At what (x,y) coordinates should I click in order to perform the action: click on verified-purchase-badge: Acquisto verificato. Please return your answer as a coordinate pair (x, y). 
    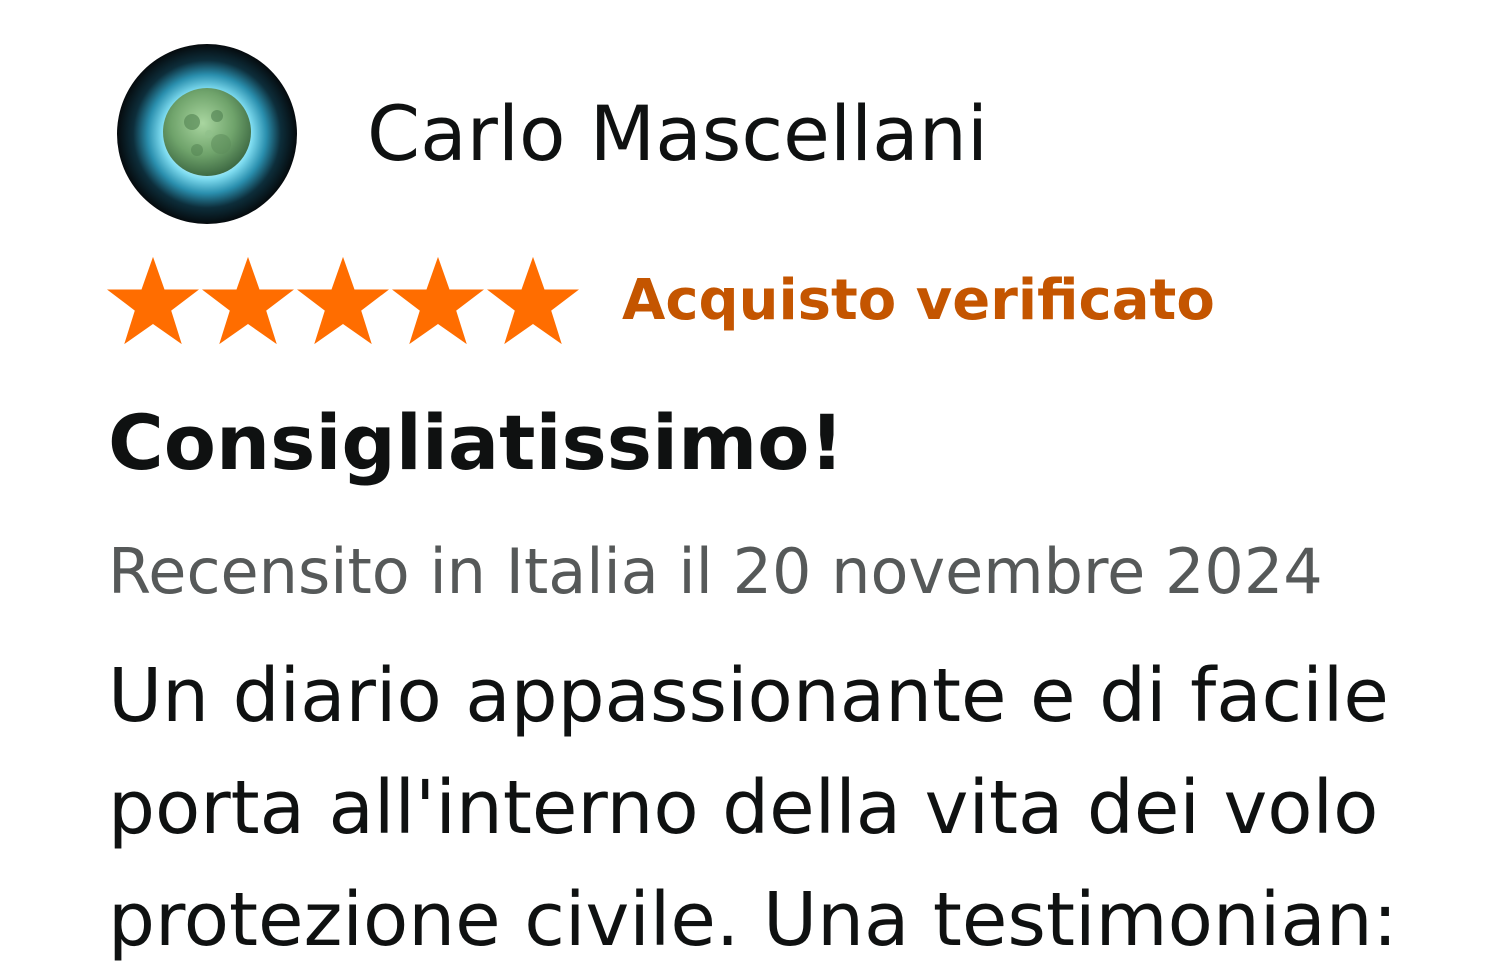
    Looking at the image, I should click on (918, 300).